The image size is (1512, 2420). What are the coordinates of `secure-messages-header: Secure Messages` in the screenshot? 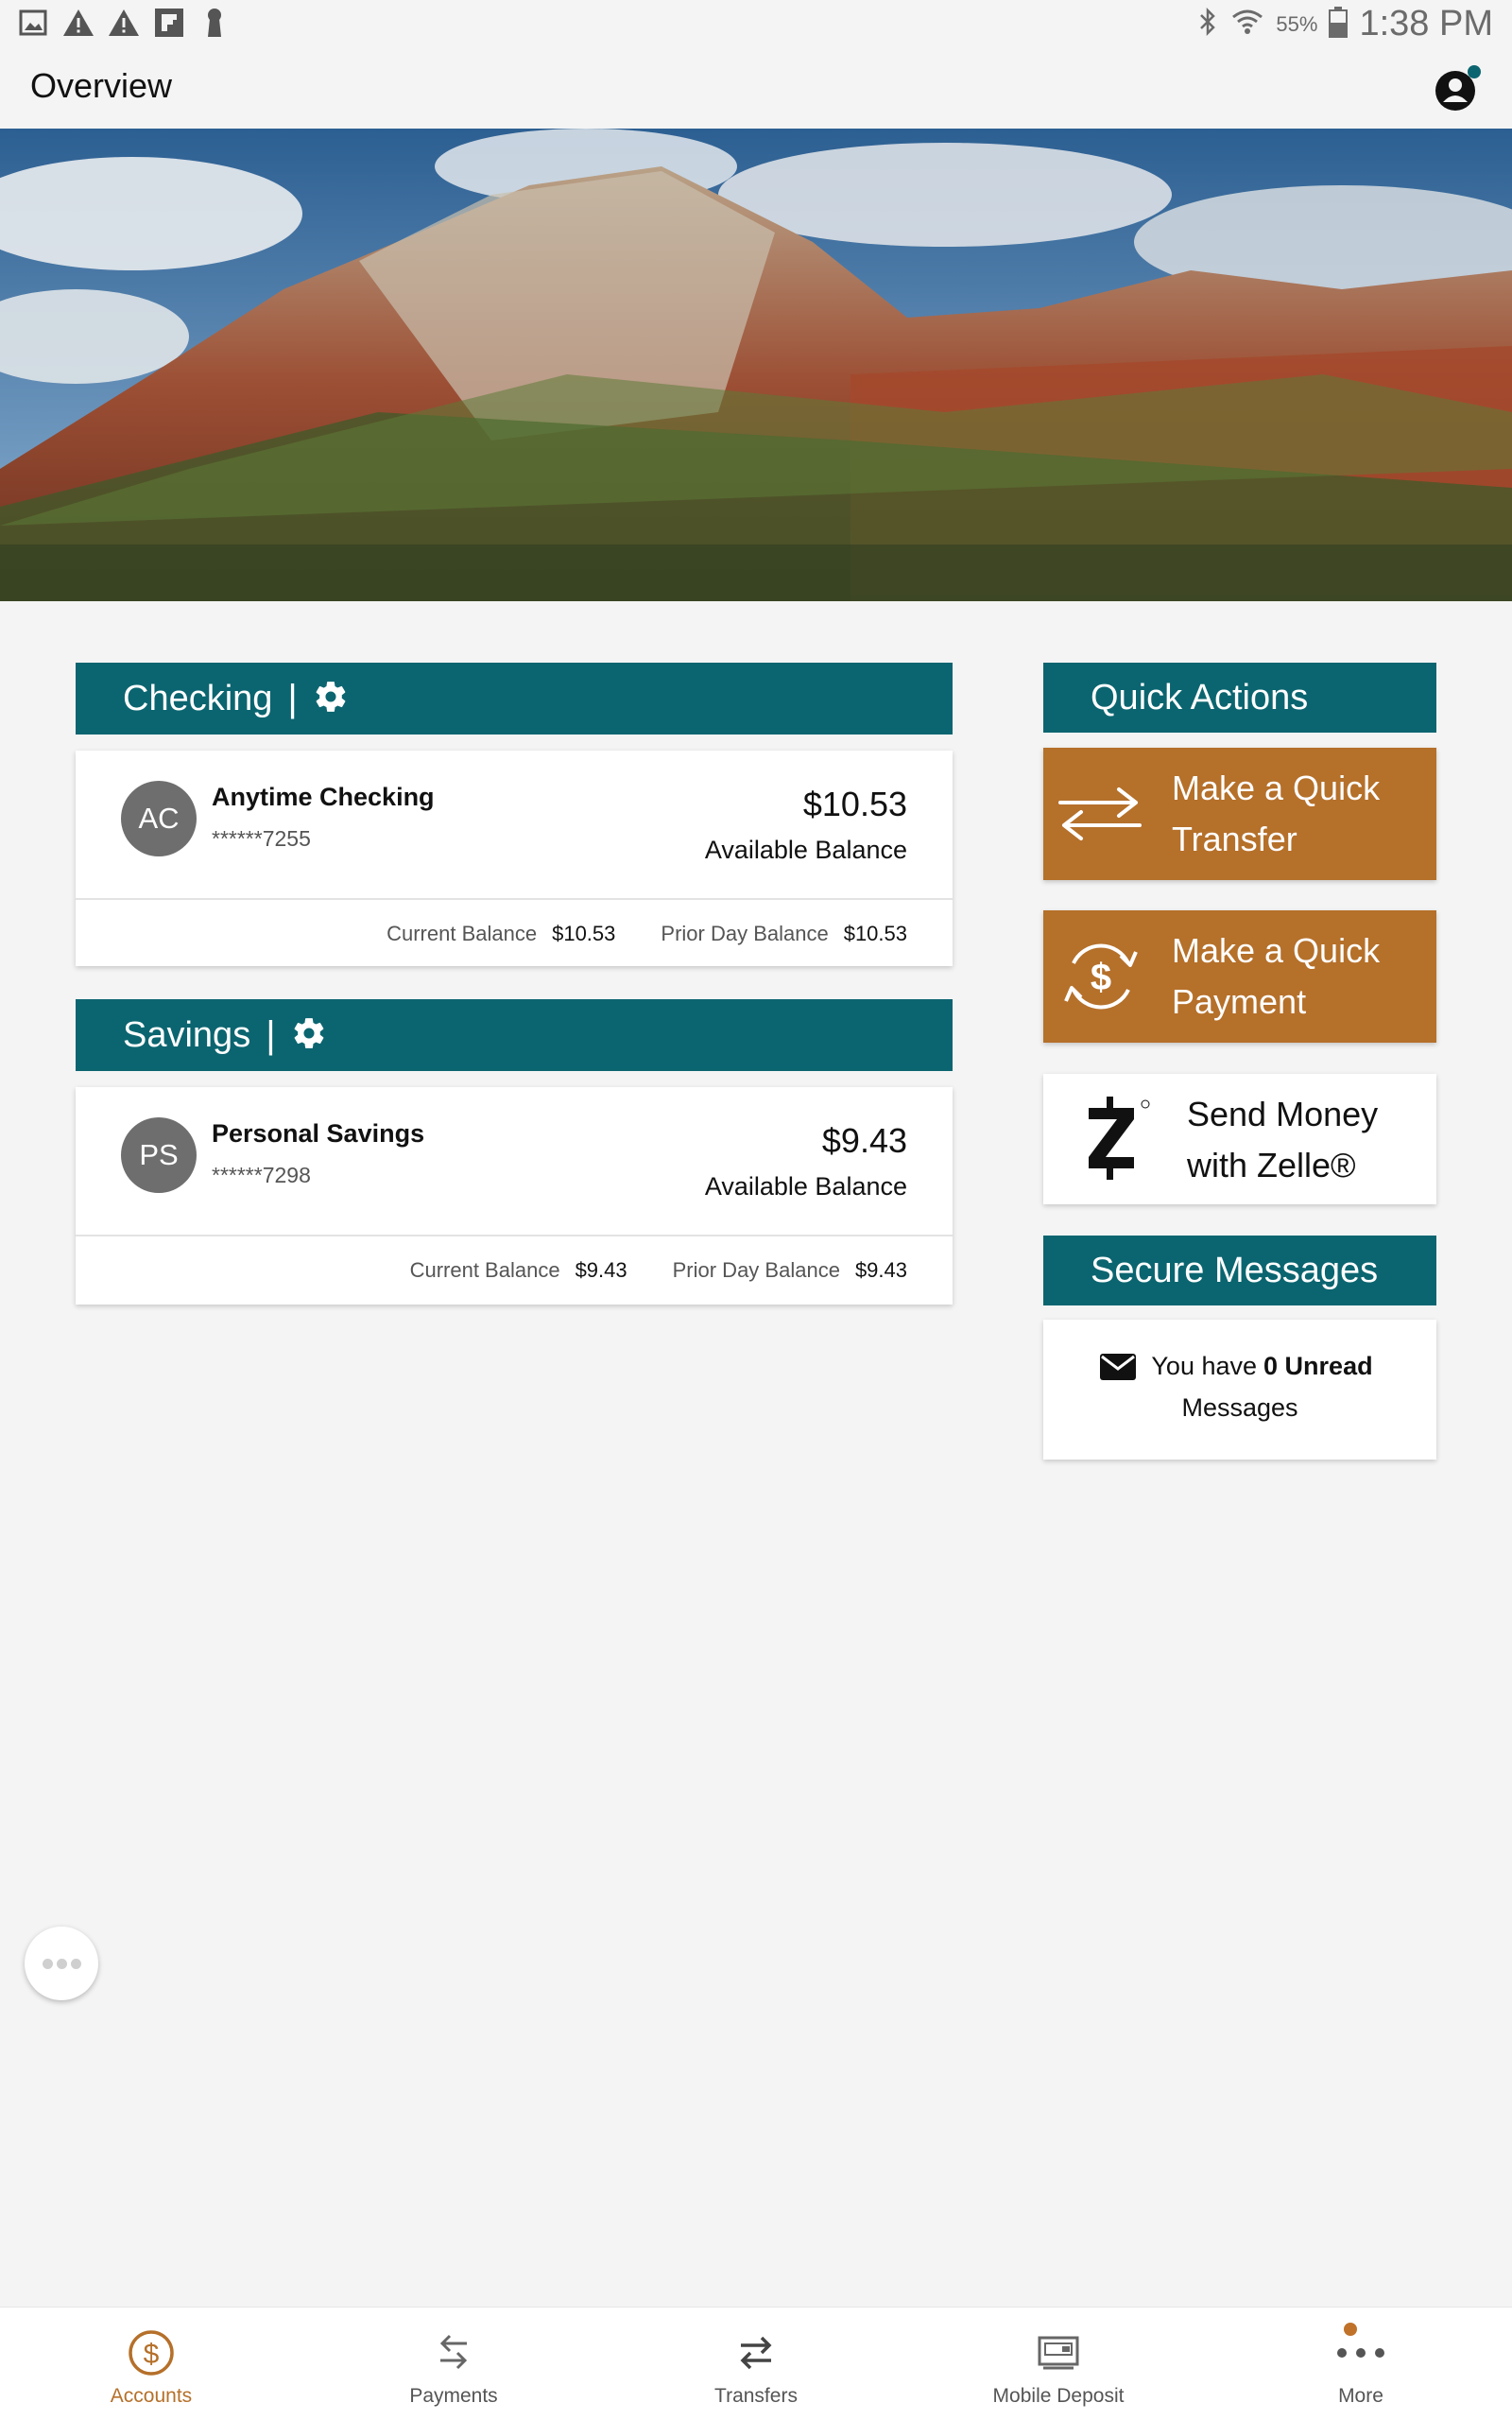 It's located at (1239, 1270).